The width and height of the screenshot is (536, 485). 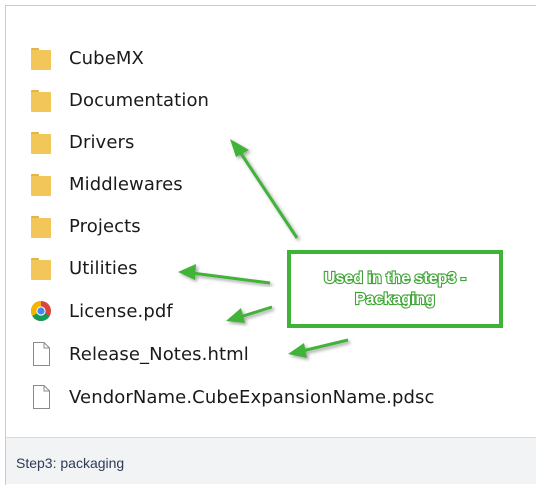 I want to click on file-row-utilities: Utilities, so click(x=271, y=268).